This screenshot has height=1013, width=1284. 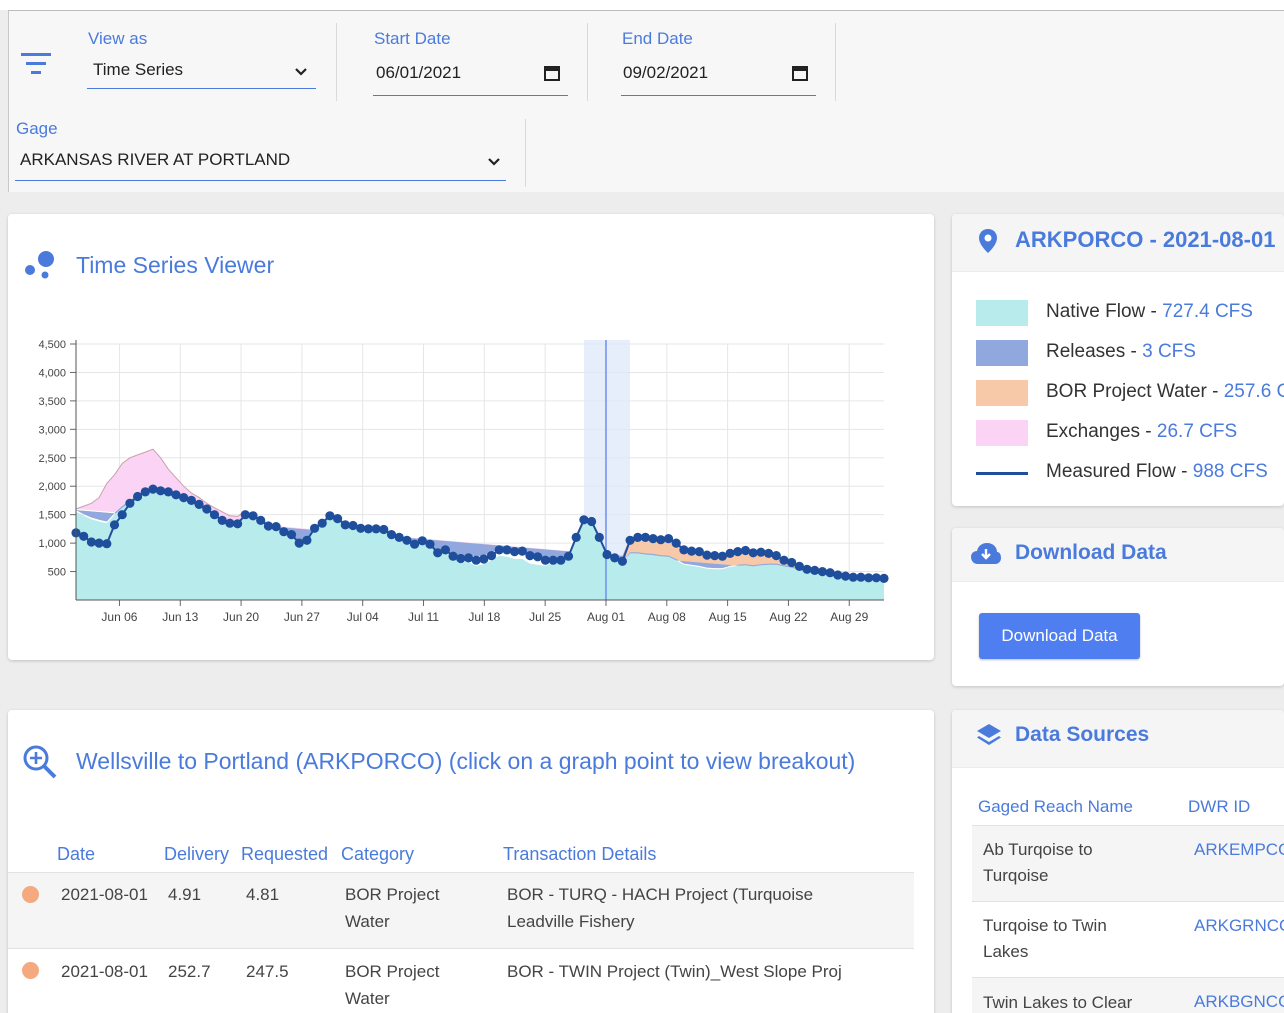 What do you see at coordinates (1082, 734) in the screenshot?
I see `data-sources-title: Data Sources` at bounding box center [1082, 734].